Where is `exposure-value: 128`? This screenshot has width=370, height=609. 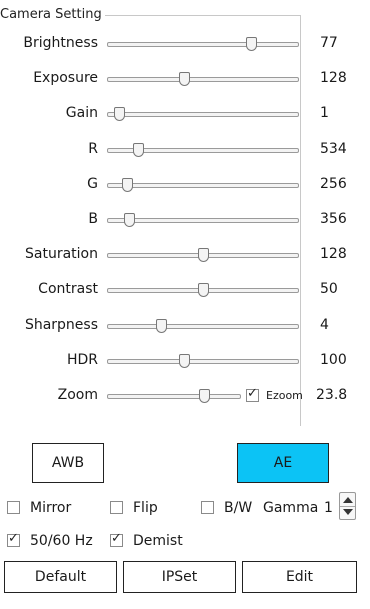 exposure-value: 128 is located at coordinates (333, 78).